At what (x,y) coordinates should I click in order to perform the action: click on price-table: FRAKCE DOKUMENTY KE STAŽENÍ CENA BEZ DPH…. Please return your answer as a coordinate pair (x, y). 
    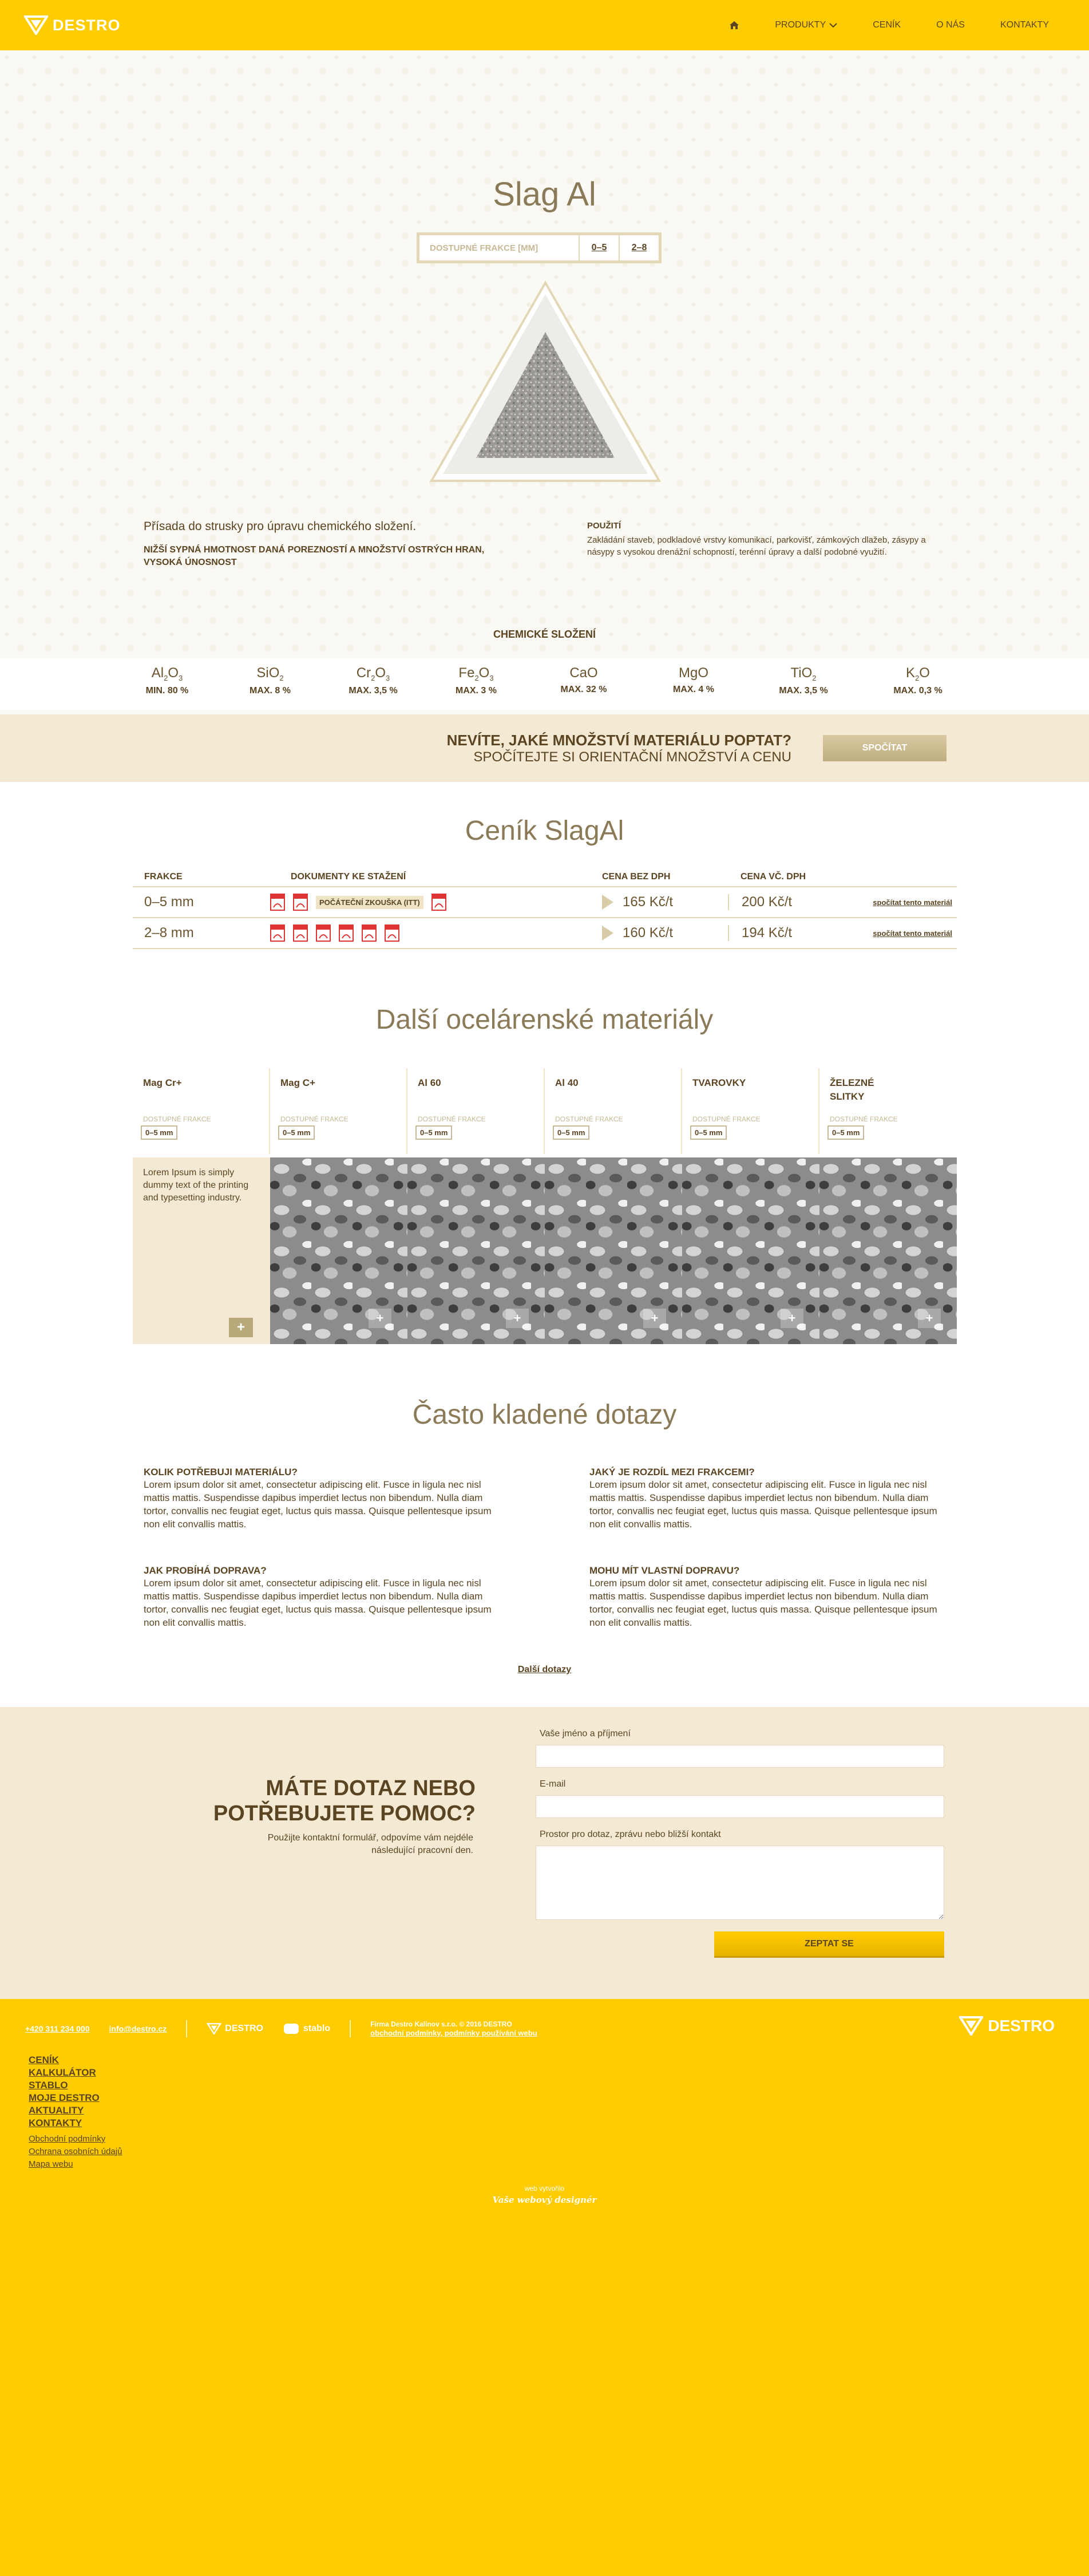
    Looking at the image, I should click on (545, 908).